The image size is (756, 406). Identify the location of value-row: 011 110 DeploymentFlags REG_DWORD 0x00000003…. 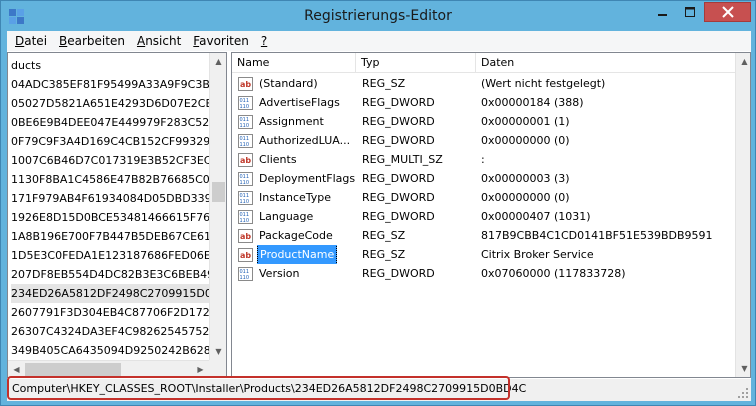
(483, 178).